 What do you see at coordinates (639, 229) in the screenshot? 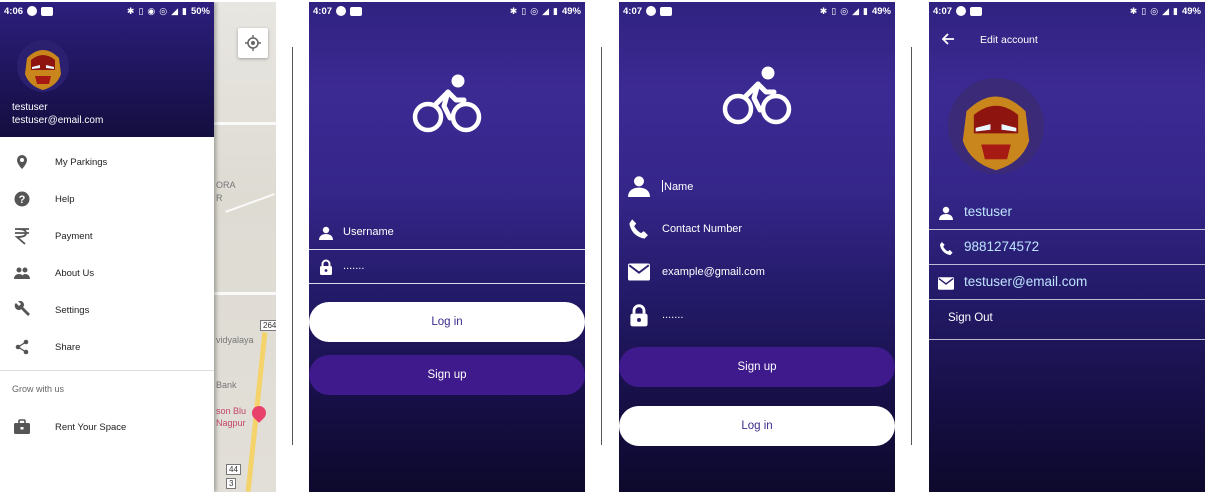
I see `phone-icon` at bounding box center [639, 229].